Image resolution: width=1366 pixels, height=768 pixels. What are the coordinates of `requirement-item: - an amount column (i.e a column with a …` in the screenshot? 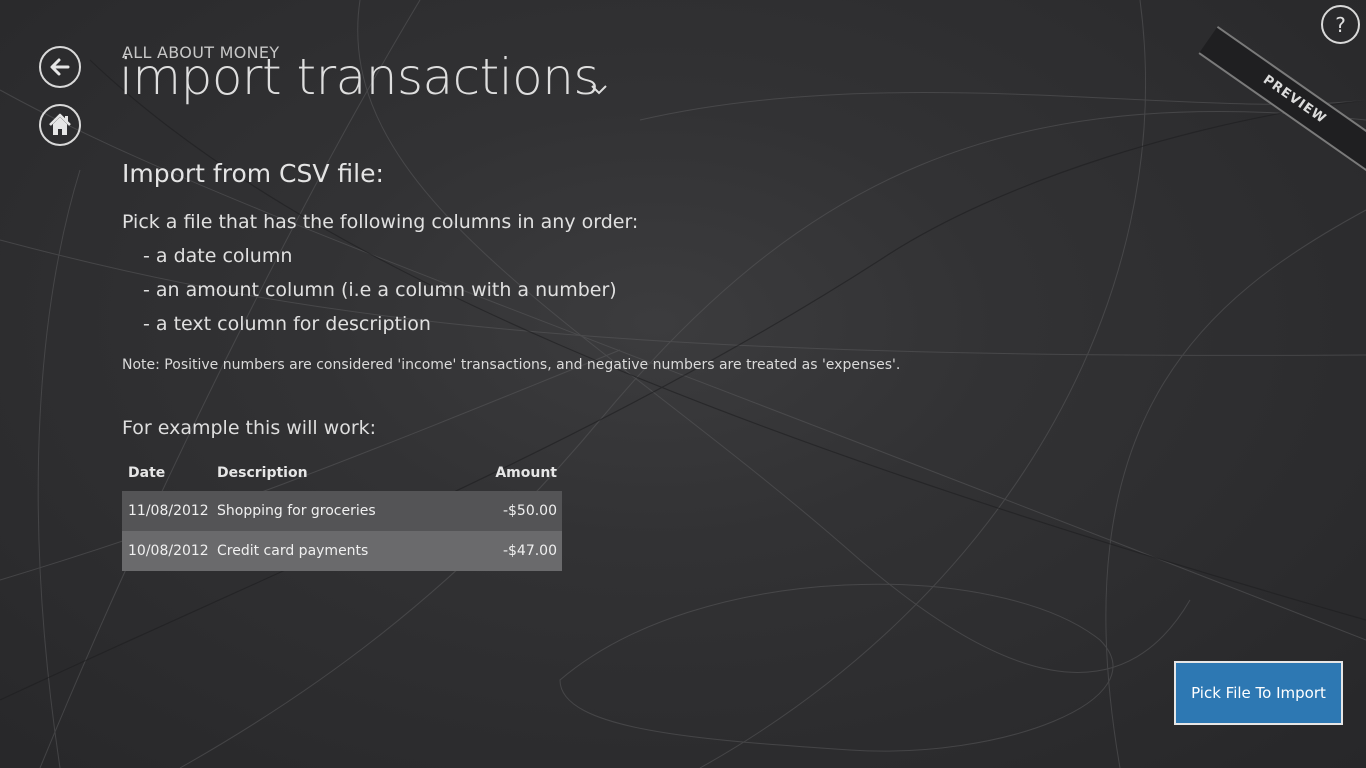 It's located at (380, 290).